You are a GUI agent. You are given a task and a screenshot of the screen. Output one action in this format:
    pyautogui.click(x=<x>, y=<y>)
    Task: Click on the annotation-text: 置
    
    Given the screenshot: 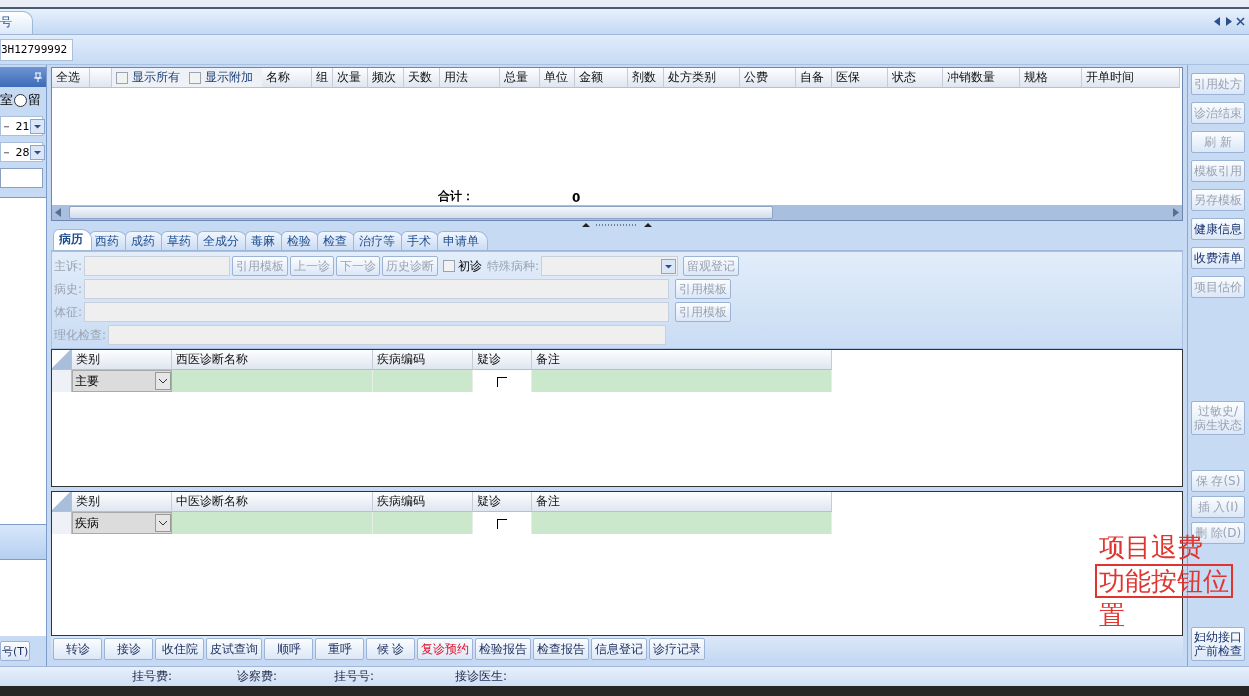 What is the action you would take?
    pyautogui.click(x=1112, y=615)
    